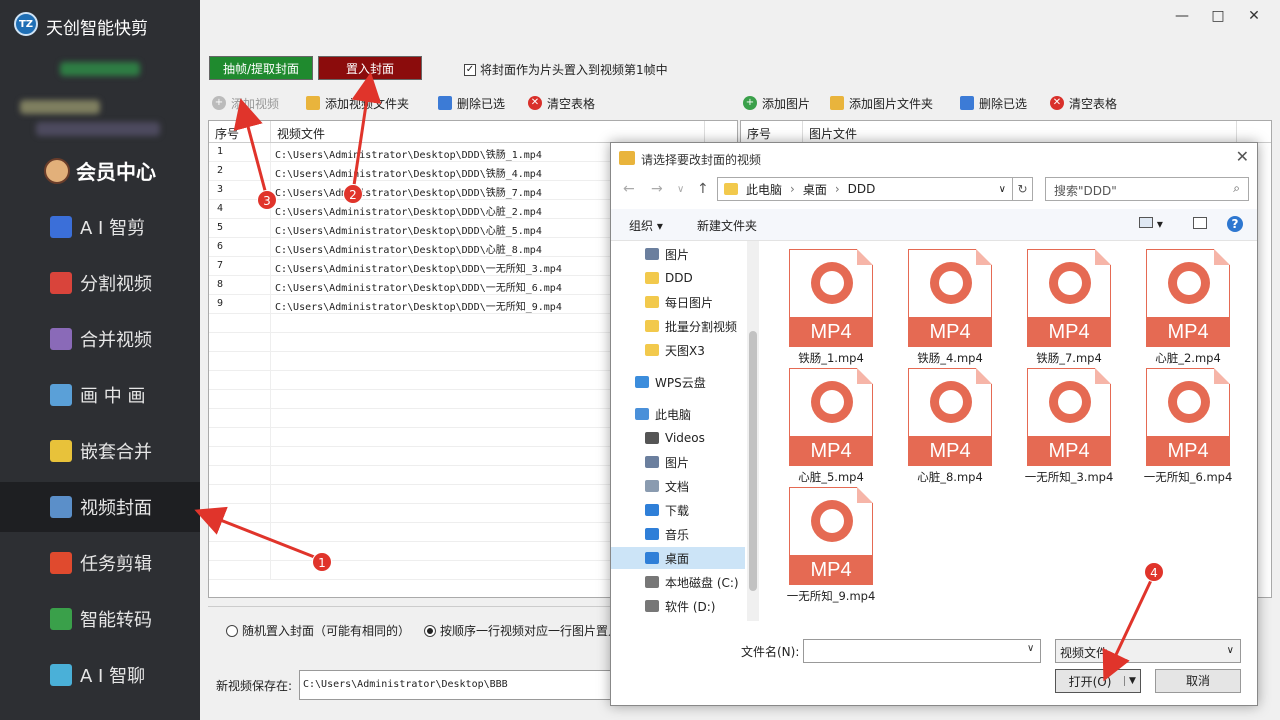 Image resolution: width=1280 pixels, height=720 pixels. Describe the element at coordinates (240, 131) in the screenshot. I see `header-index: 序号` at that location.